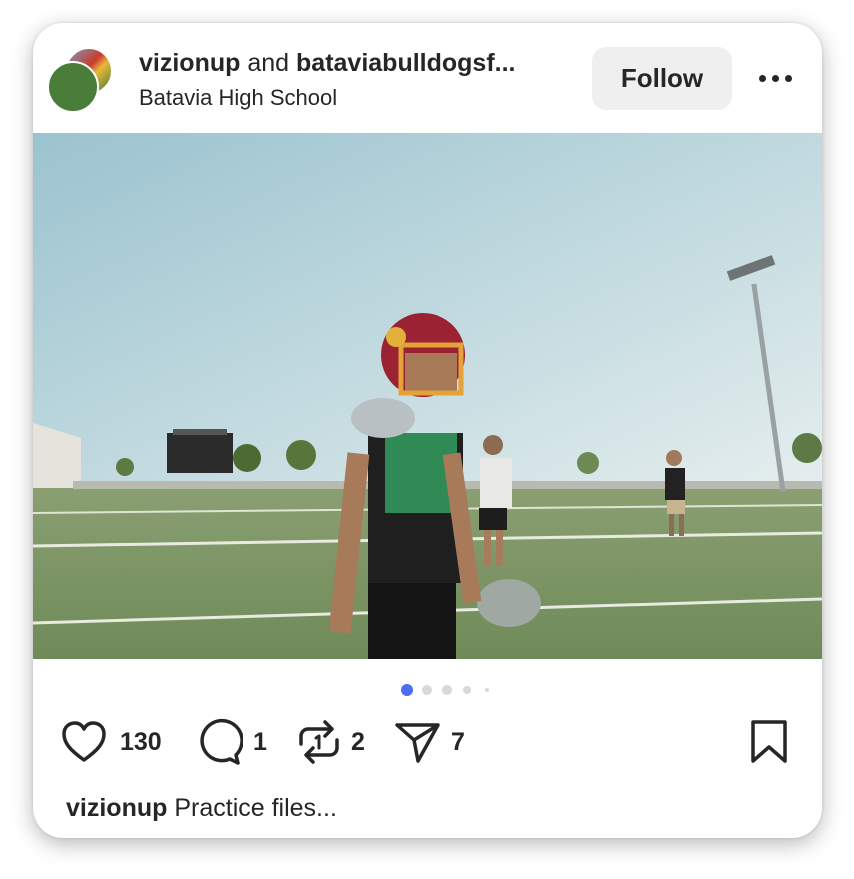  What do you see at coordinates (662, 78) in the screenshot?
I see `follow-button: Follow` at bounding box center [662, 78].